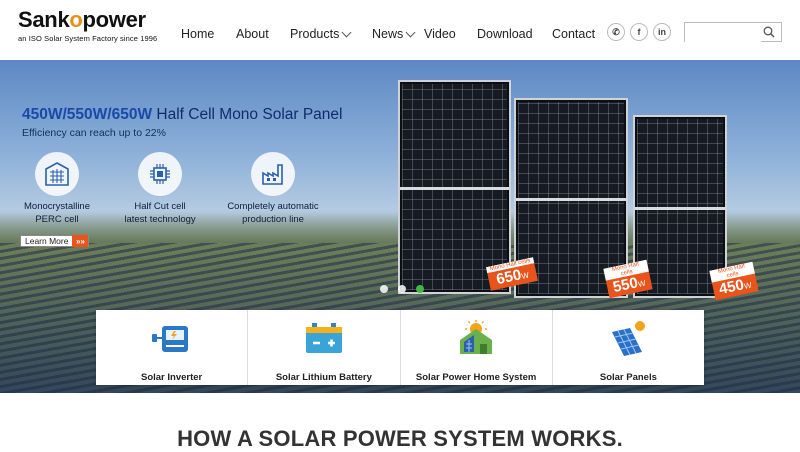  What do you see at coordinates (769, 32) in the screenshot?
I see `search-icon` at bounding box center [769, 32].